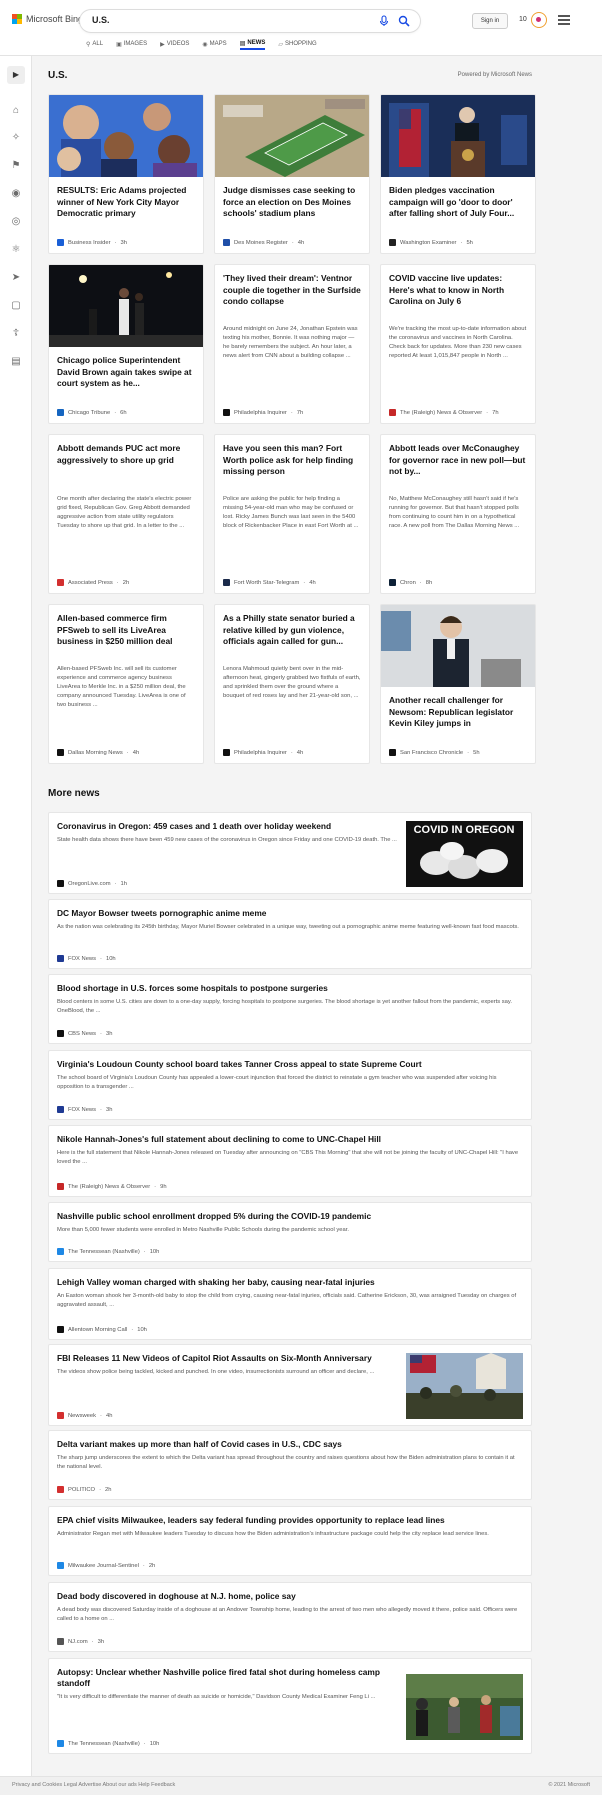 This screenshot has height=1795, width=602. Describe the element at coordinates (174, 44) in the screenshot. I see `tab-videos: ▶ VIDEOS` at that location.